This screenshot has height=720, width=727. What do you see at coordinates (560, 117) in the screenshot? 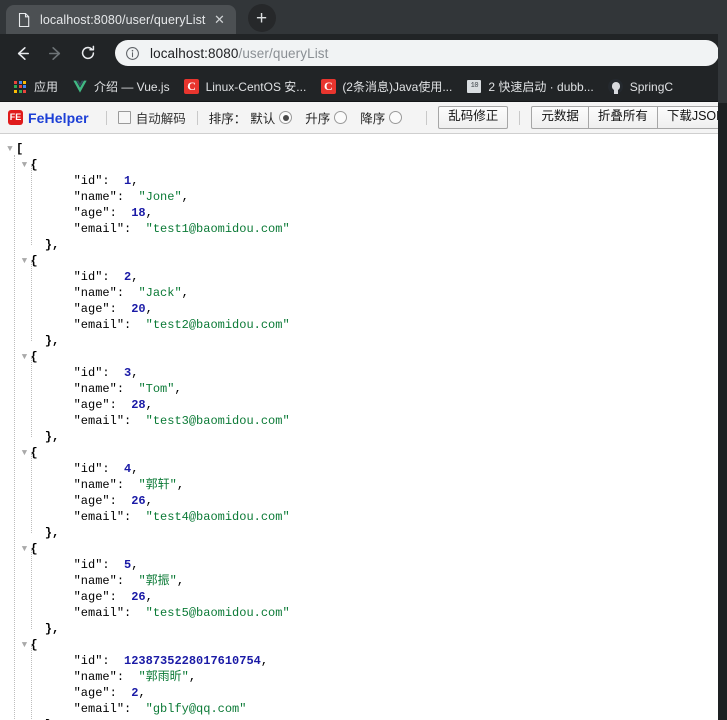
I see `metadata-button: 元数据` at bounding box center [560, 117].